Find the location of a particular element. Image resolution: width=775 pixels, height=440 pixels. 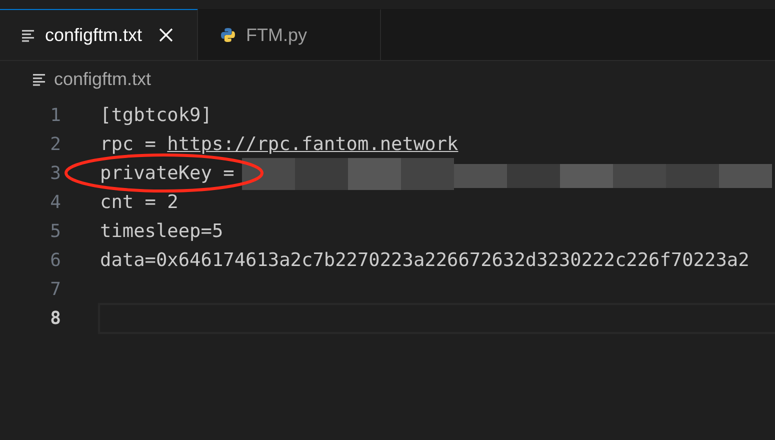

line-number: 1 is located at coordinates (55, 115).